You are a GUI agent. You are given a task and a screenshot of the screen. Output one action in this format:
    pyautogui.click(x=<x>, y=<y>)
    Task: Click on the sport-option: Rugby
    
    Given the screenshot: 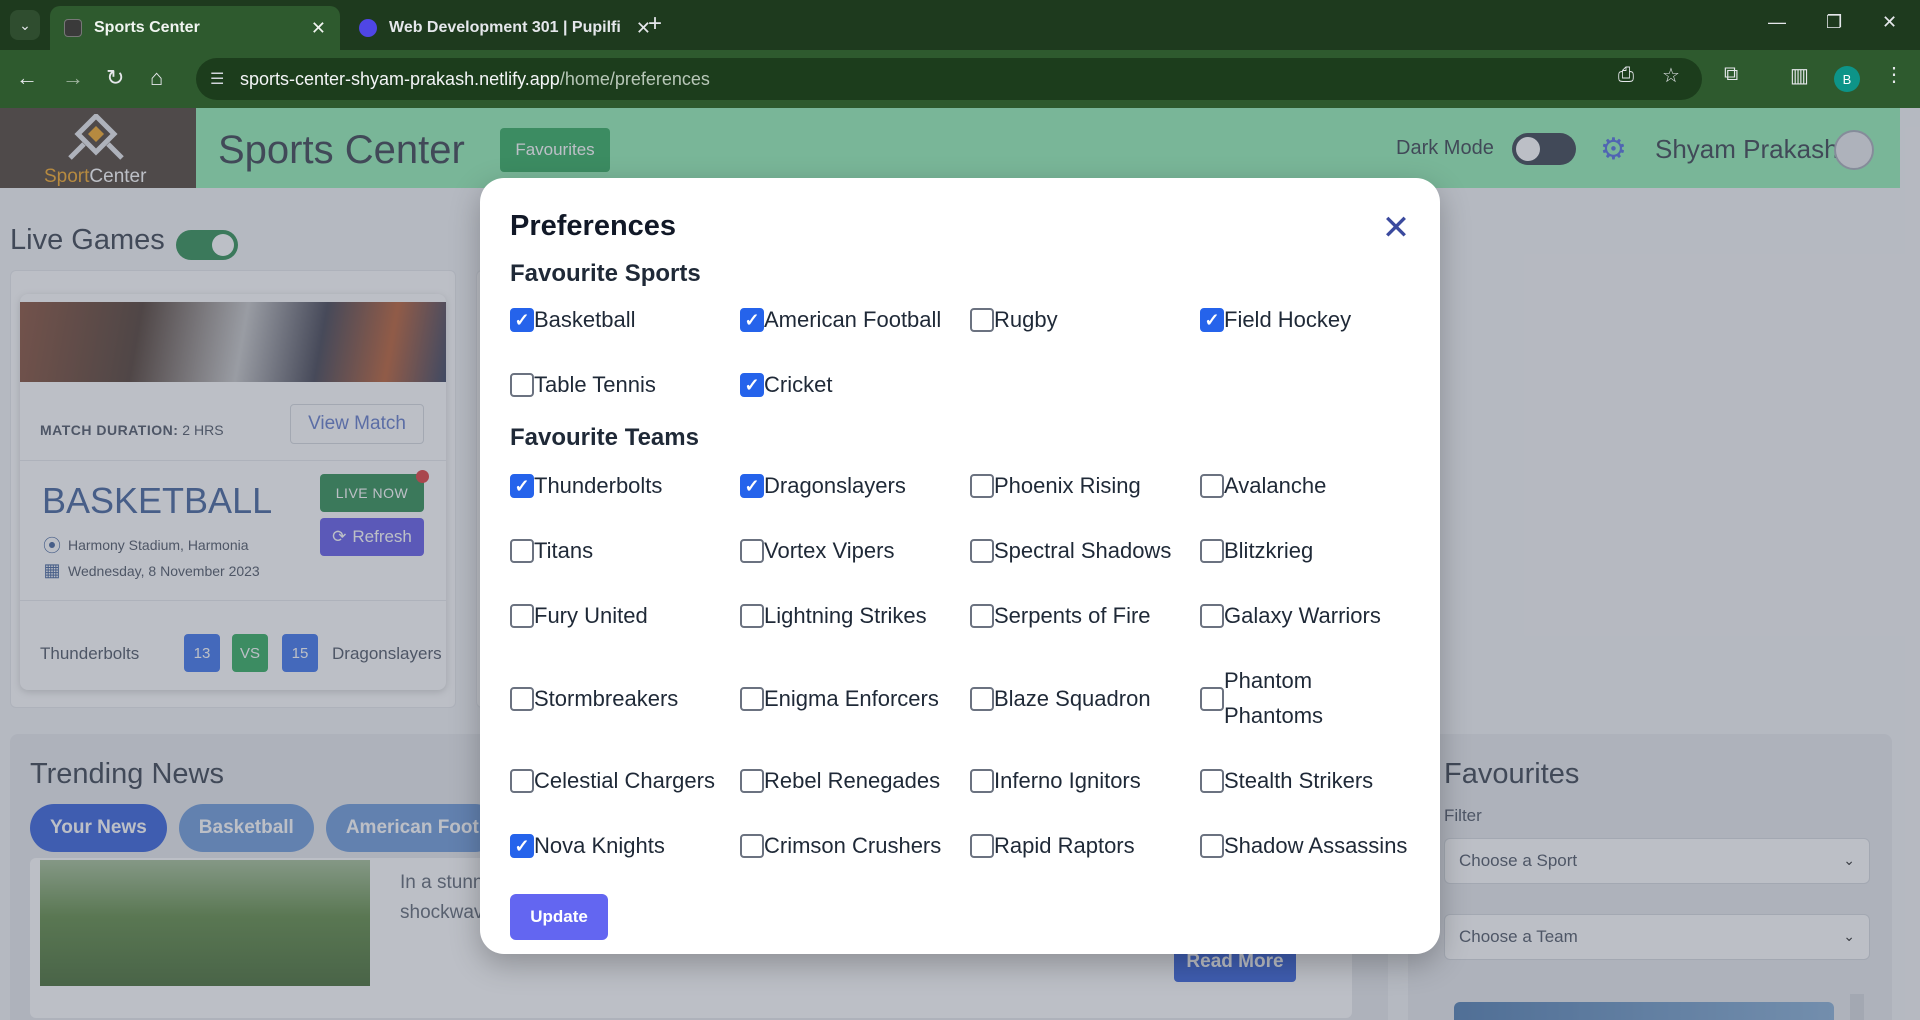 What is the action you would take?
    pyautogui.click(x=1075, y=319)
    